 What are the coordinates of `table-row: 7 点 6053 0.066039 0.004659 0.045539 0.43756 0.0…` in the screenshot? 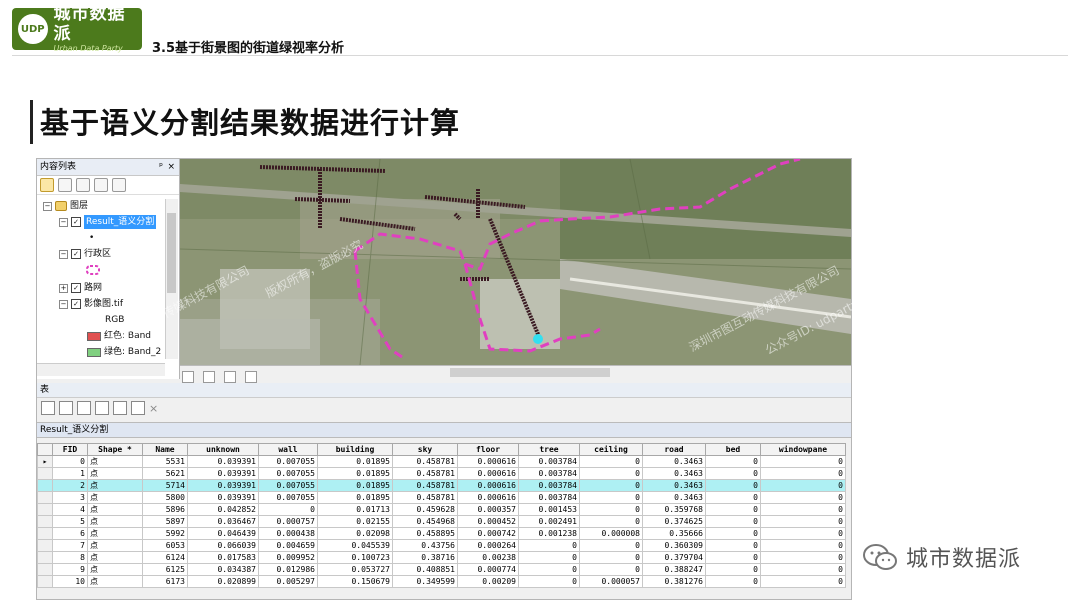 It's located at (441, 545).